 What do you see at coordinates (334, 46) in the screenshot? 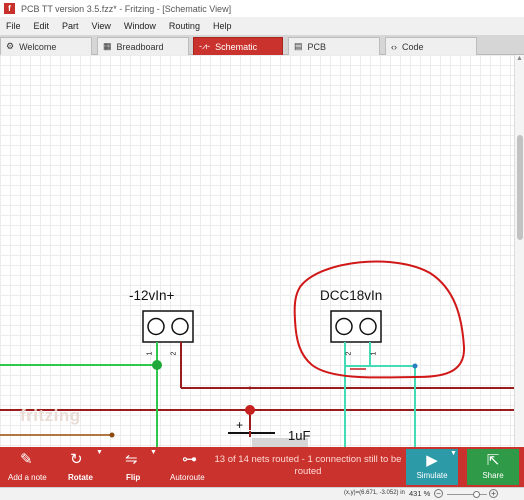
I see `tab-pcb: ▤ PCB` at bounding box center [334, 46].